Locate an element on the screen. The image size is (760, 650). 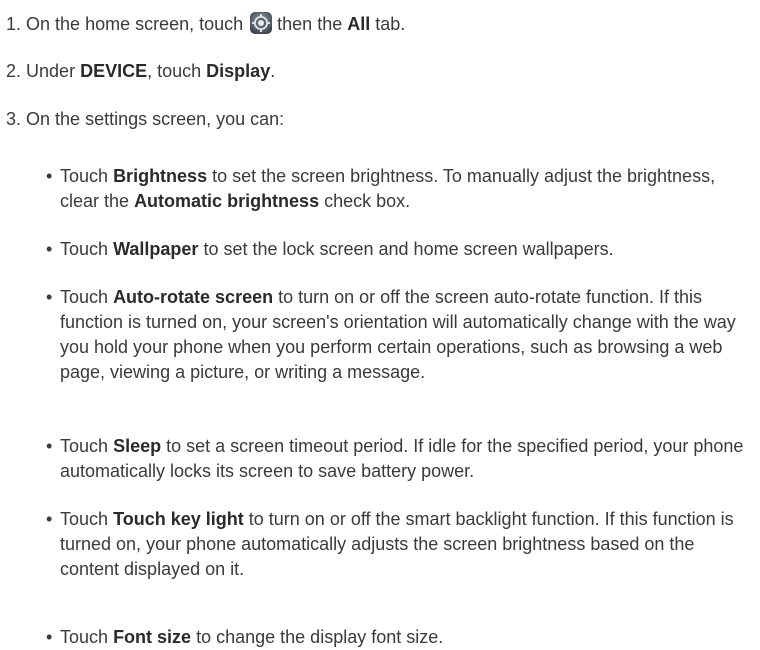
step-text: Under is located at coordinates (51, 71).